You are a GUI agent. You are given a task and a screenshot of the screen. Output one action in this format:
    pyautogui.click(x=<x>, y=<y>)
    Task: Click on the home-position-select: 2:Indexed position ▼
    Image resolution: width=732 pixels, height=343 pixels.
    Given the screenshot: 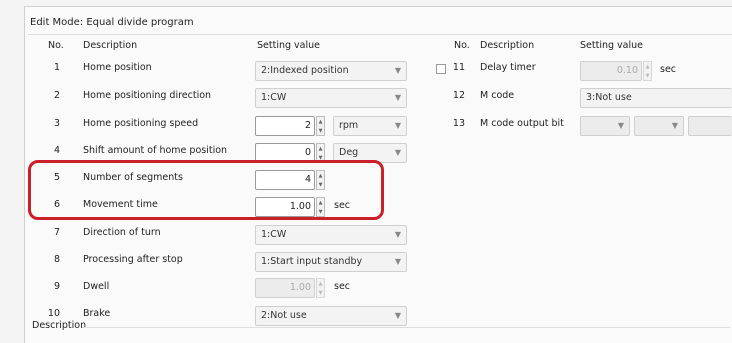 What is the action you would take?
    pyautogui.click(x=331, y=71)
    